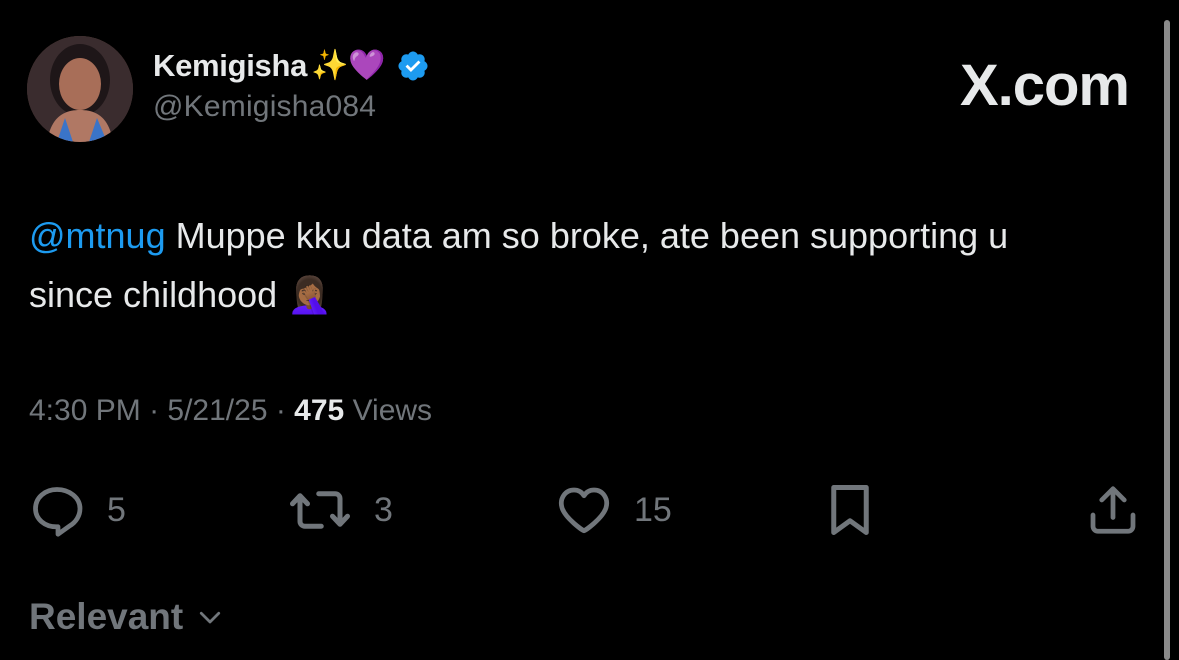  Describe the element at coordinates (291, 107) in the screenshot. I see `author-handle: @Kemigisha084` at that location.